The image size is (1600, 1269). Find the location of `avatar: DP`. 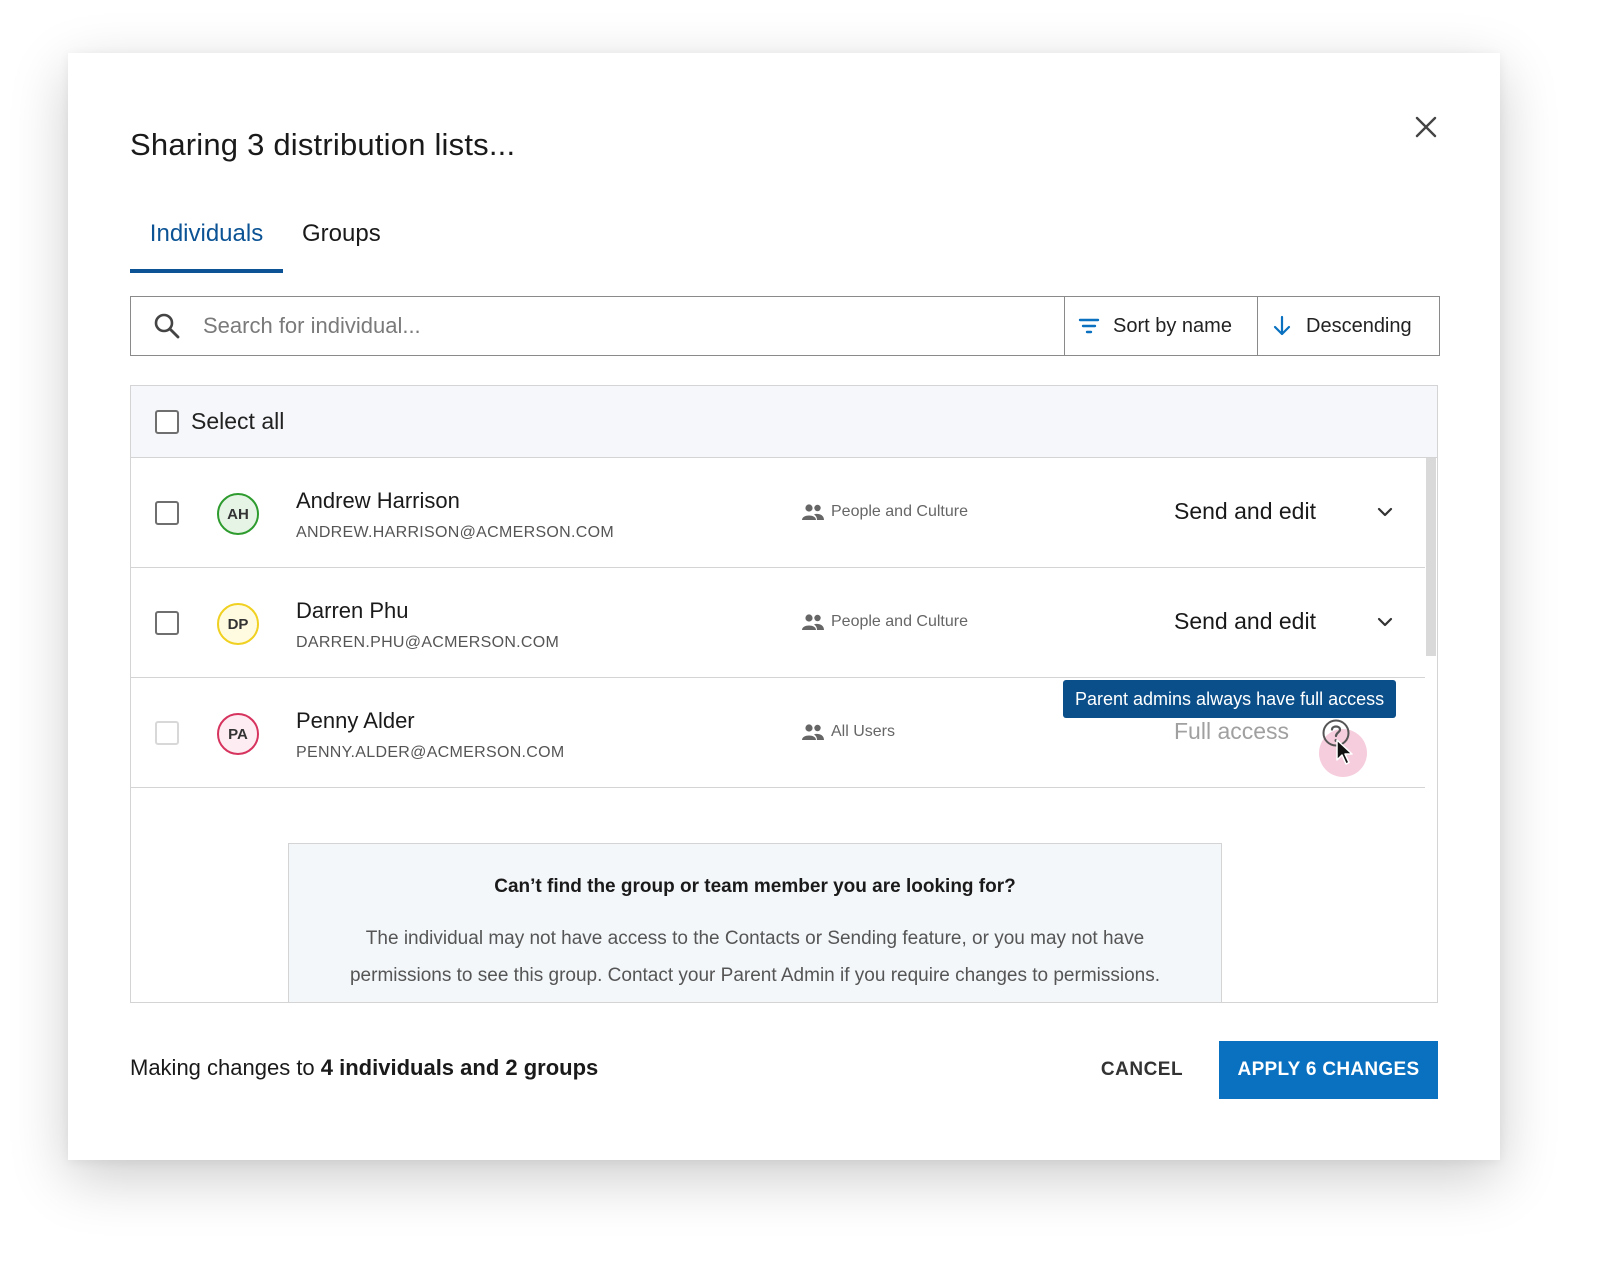

avatar: DP is located at coordinates (238, 624).